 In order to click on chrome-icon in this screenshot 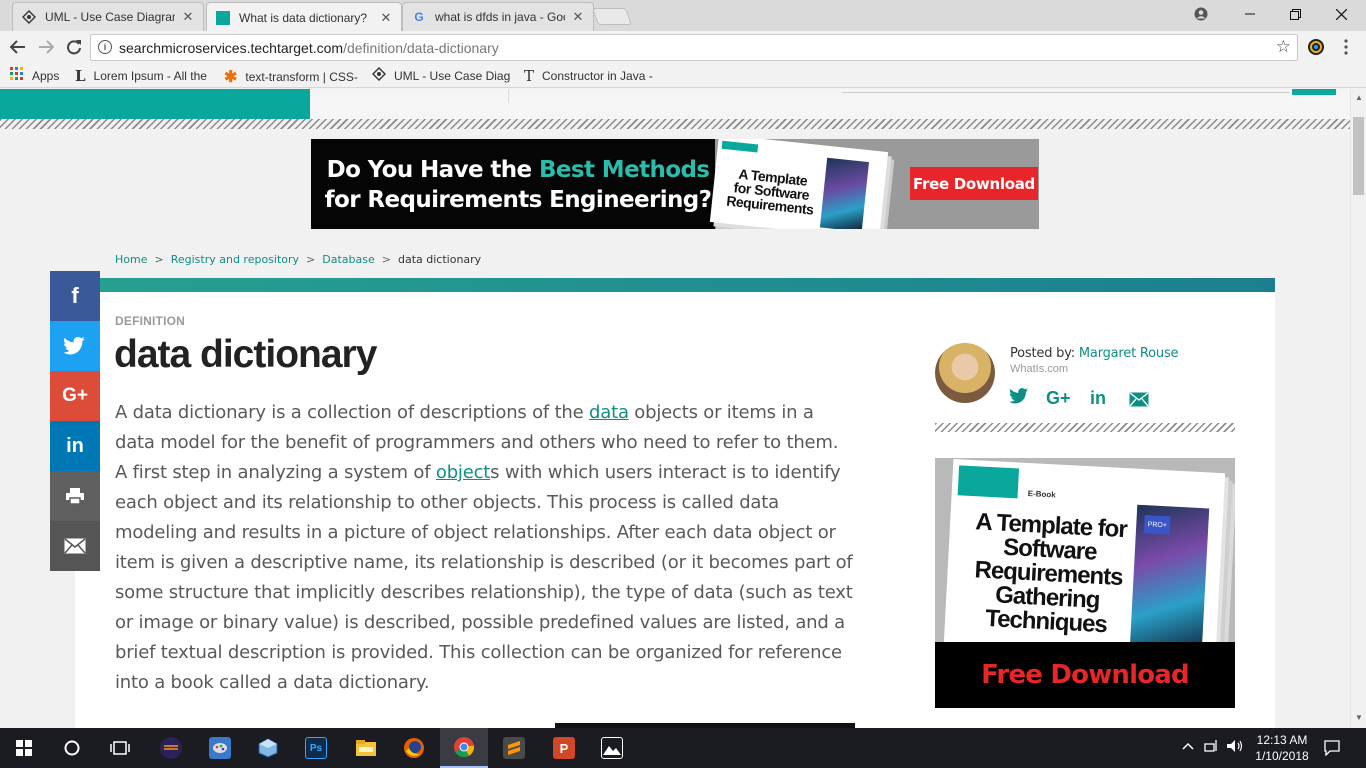, I will do `click(464, 748)`.